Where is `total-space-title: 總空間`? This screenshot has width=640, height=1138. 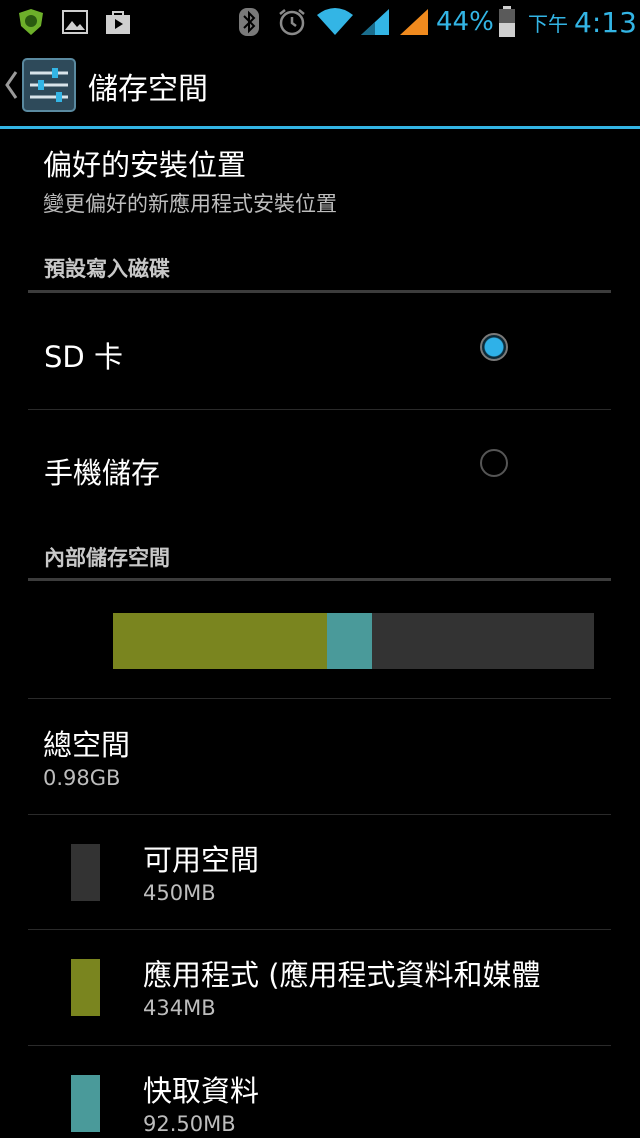
total-space-title: 總空間 is located at coordinates (87, 745).